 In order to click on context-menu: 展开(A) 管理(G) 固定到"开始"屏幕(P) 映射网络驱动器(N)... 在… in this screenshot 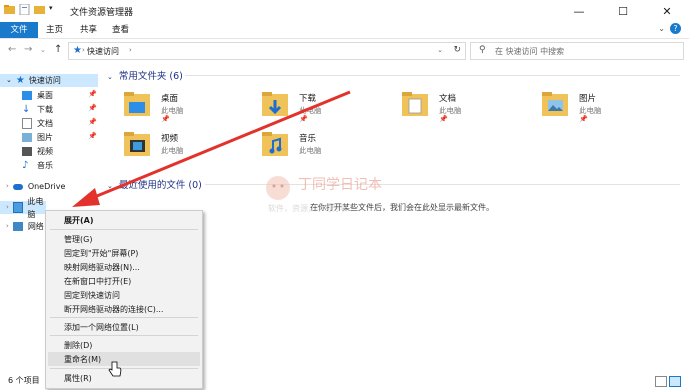, I will do `click(124, 299)`.